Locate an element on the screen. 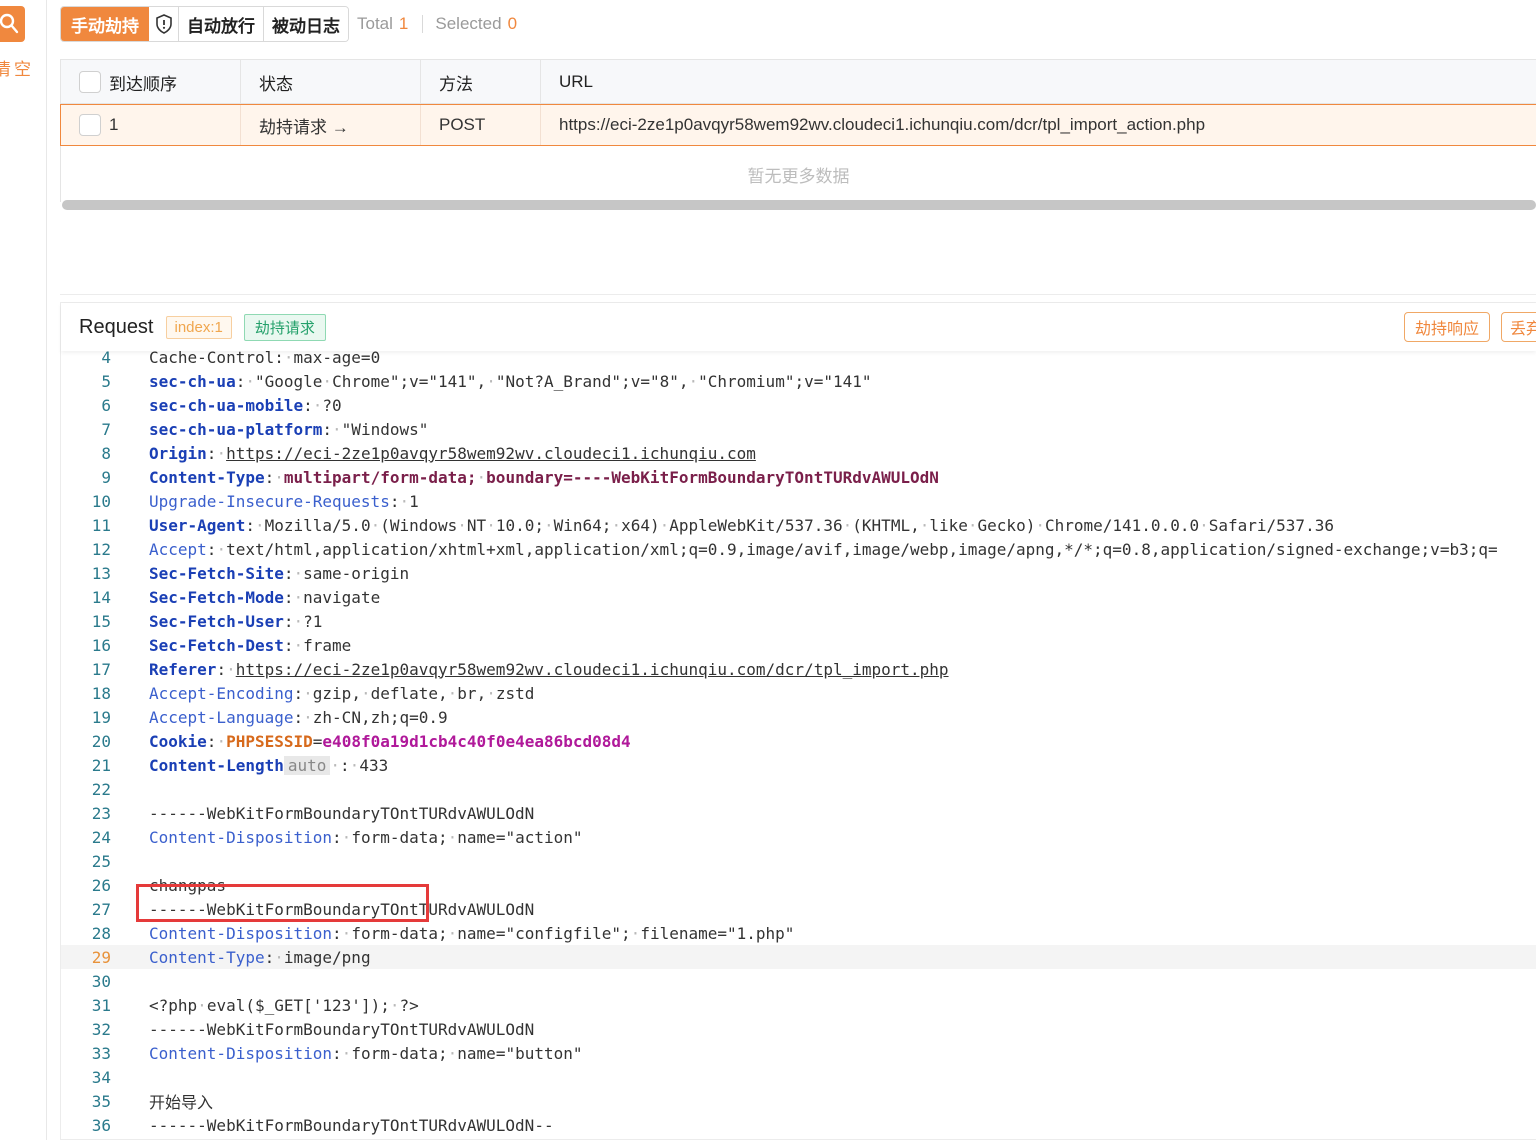 This screenshot has height=1140, width=1536. hijack-response-button: 劫持响应 is located at coordinates (1447, 327).